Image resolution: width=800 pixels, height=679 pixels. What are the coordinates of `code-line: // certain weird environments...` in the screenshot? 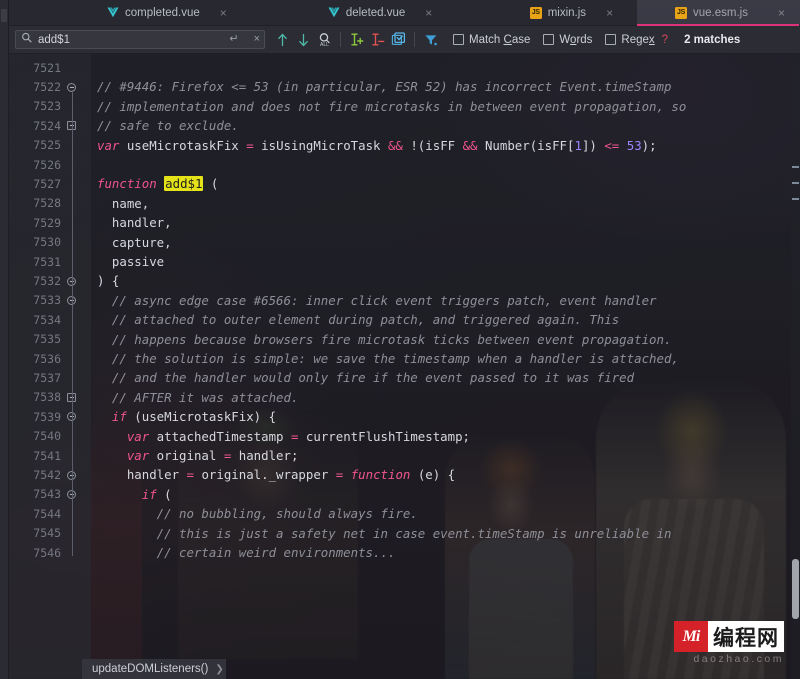 It's located at (445, 552).